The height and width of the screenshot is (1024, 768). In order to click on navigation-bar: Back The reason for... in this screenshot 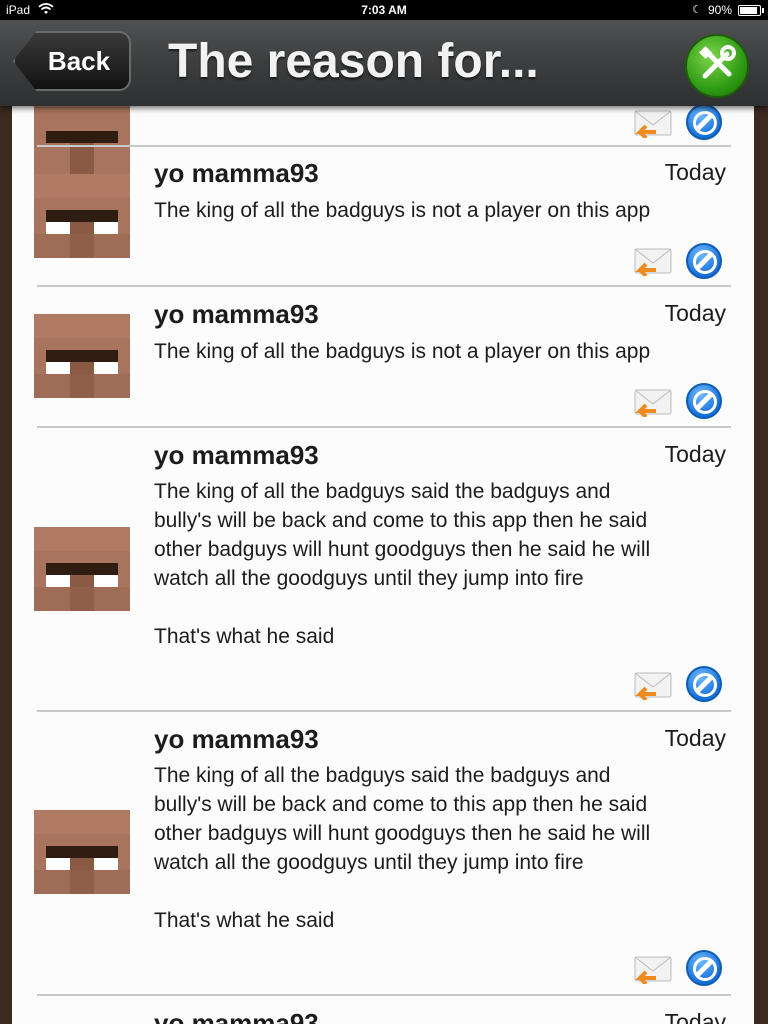, I will do `click(384, 63)`.